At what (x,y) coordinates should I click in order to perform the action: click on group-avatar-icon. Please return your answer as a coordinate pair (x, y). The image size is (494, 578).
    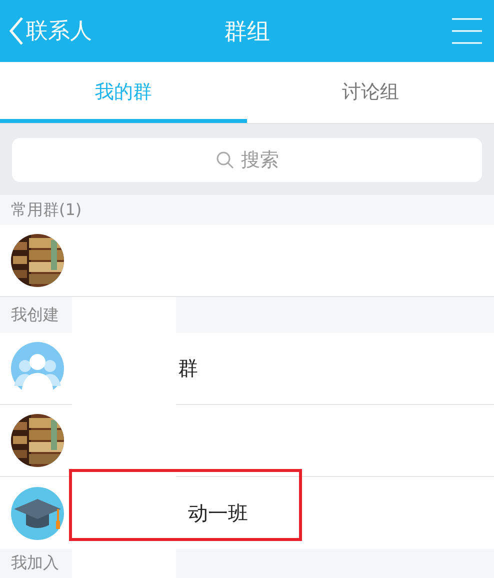
    Looking at the image, I should click on (37, 368).